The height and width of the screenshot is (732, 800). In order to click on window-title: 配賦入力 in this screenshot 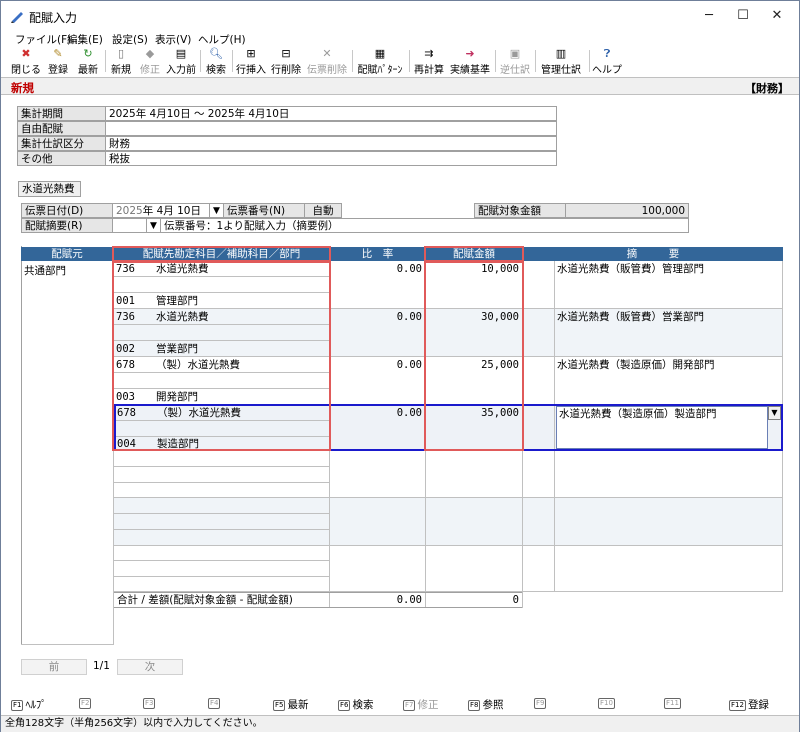, I will do `click(53, 18)`.